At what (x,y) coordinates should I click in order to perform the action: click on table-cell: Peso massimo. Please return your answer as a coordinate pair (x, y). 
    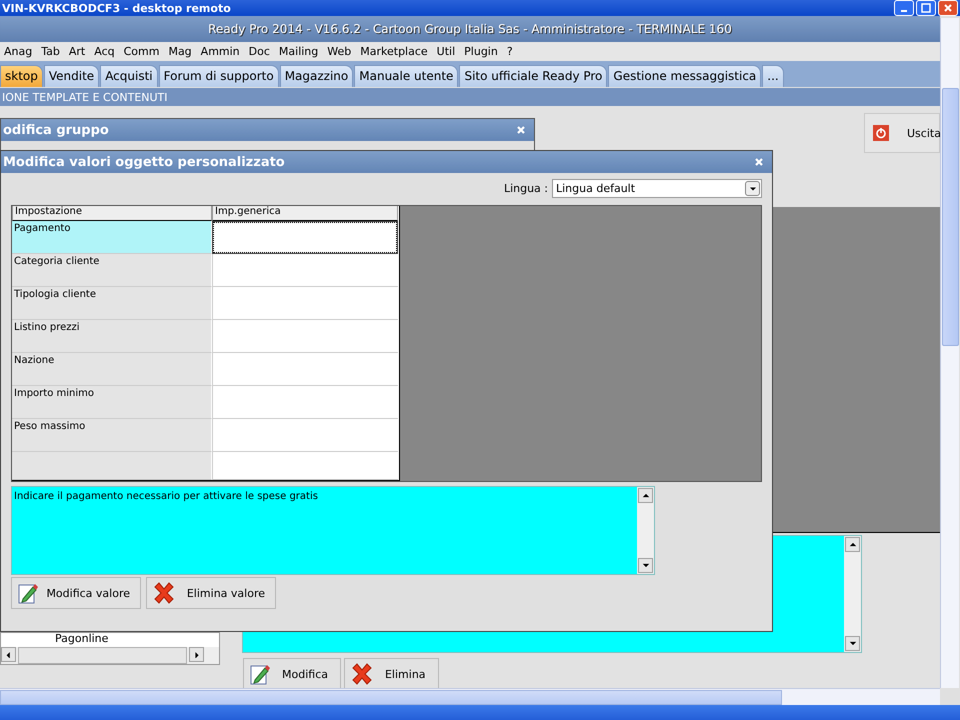
    Looking at the image, I should click on (112, 435).